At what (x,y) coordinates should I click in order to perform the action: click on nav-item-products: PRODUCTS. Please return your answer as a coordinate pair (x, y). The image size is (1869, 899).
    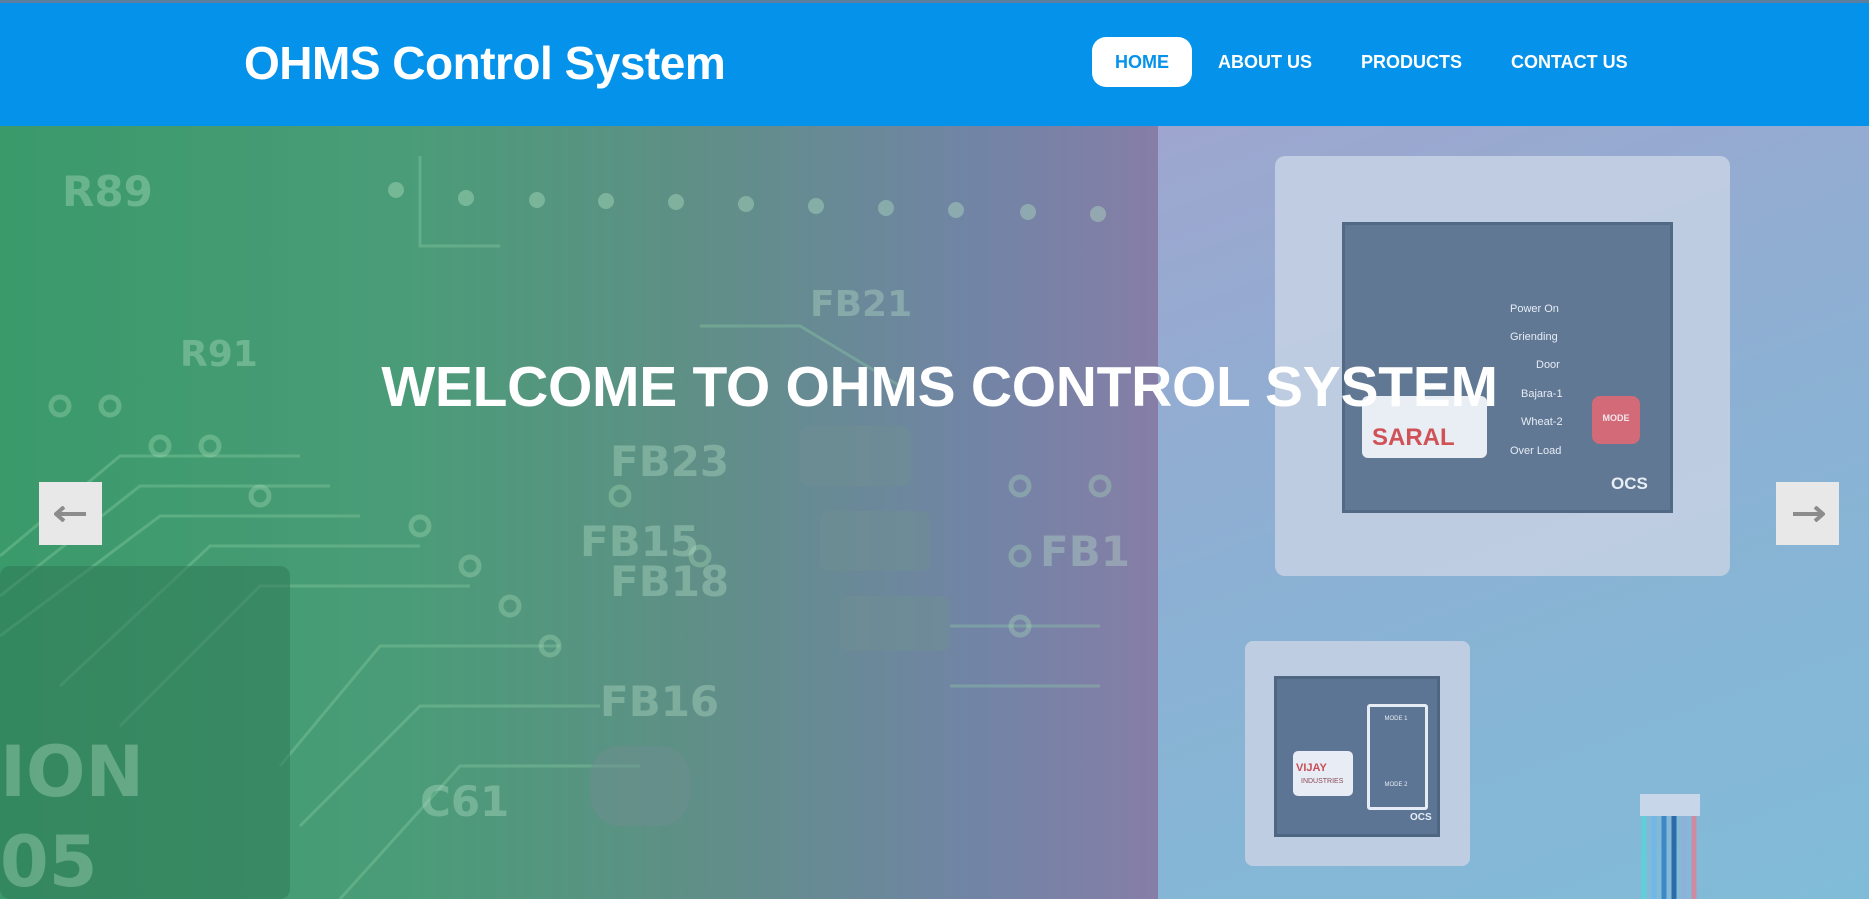
    Looking at the image, I should click on (1411, 62).